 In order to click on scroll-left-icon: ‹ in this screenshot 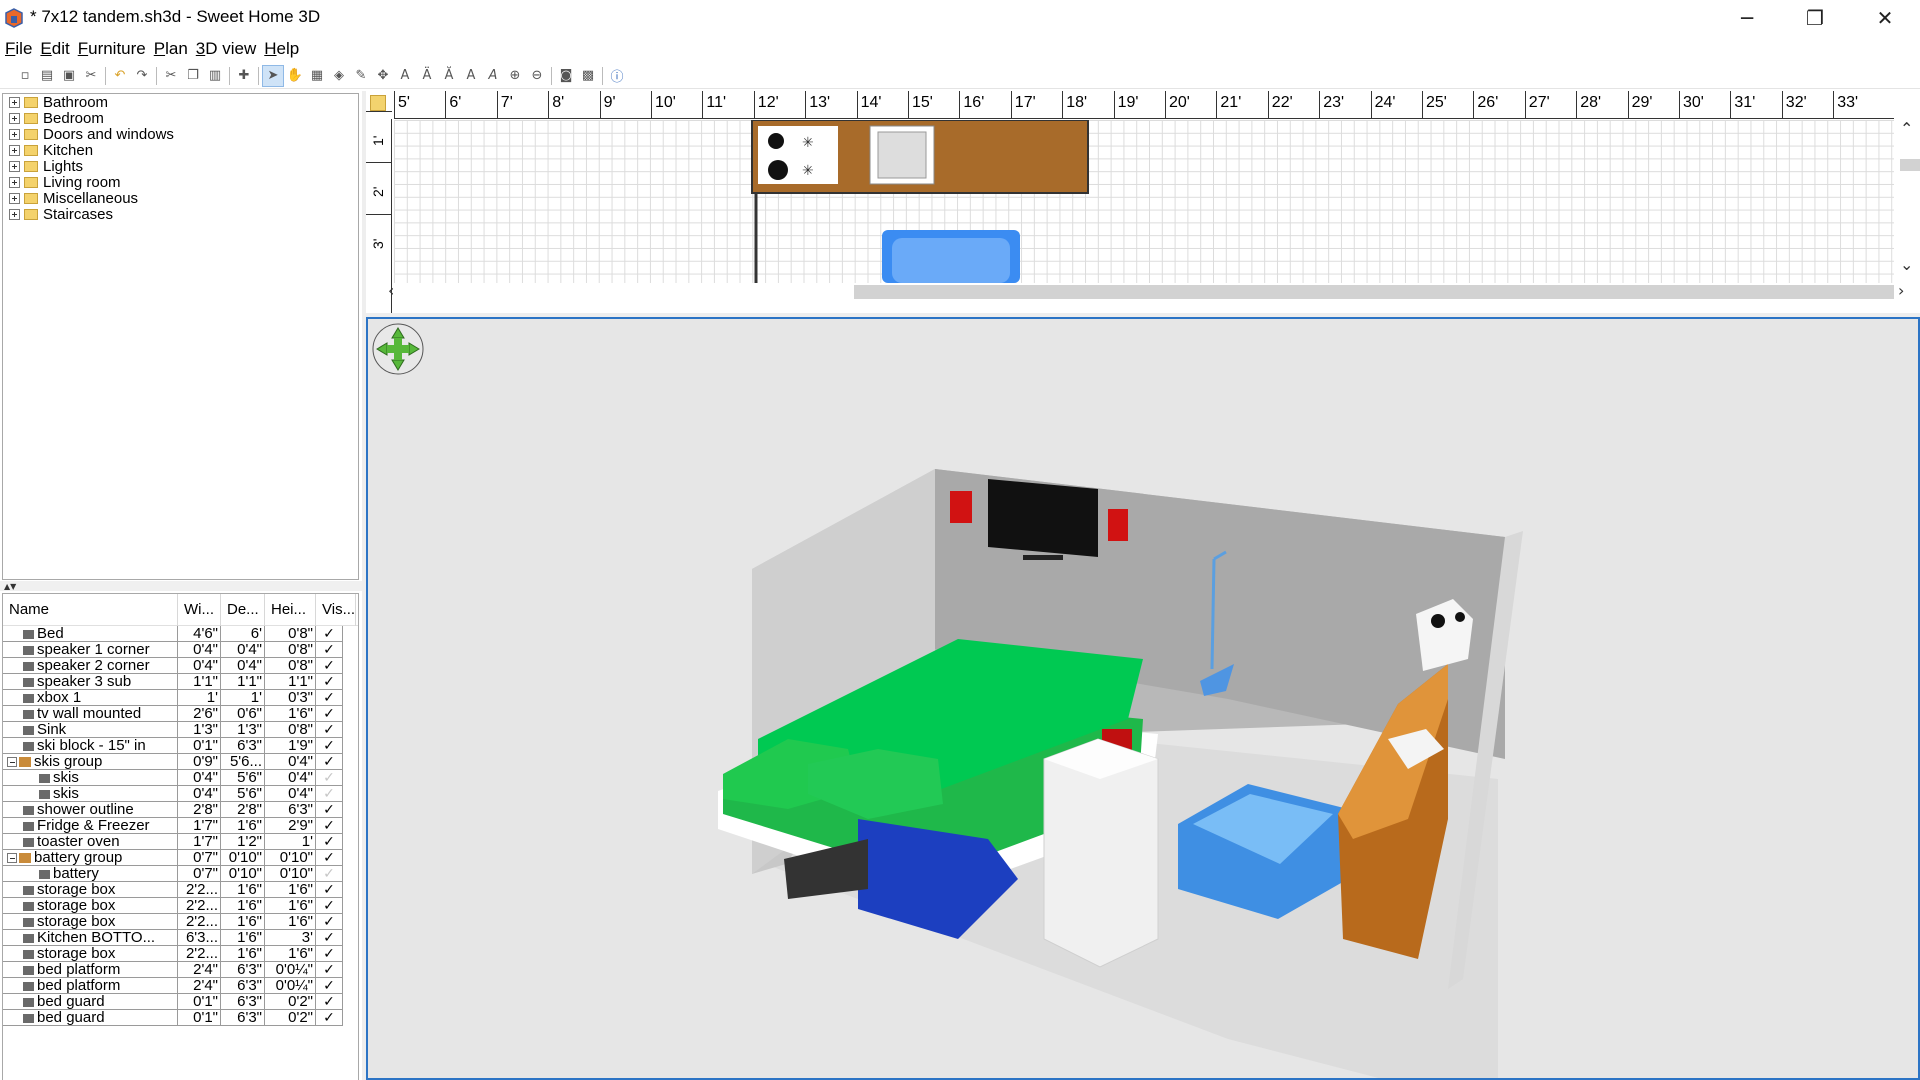, I will do `click(391, 290)`.